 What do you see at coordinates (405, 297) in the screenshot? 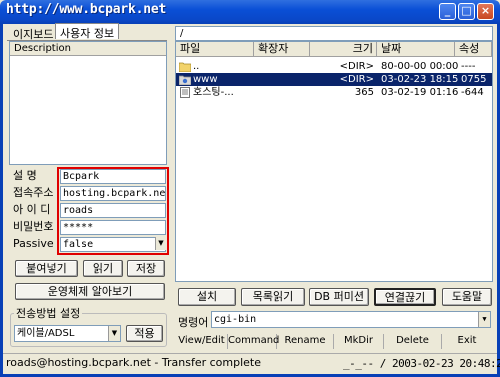
I see `disconnect-button: 연결끊기` at bounding box center [405, 297].